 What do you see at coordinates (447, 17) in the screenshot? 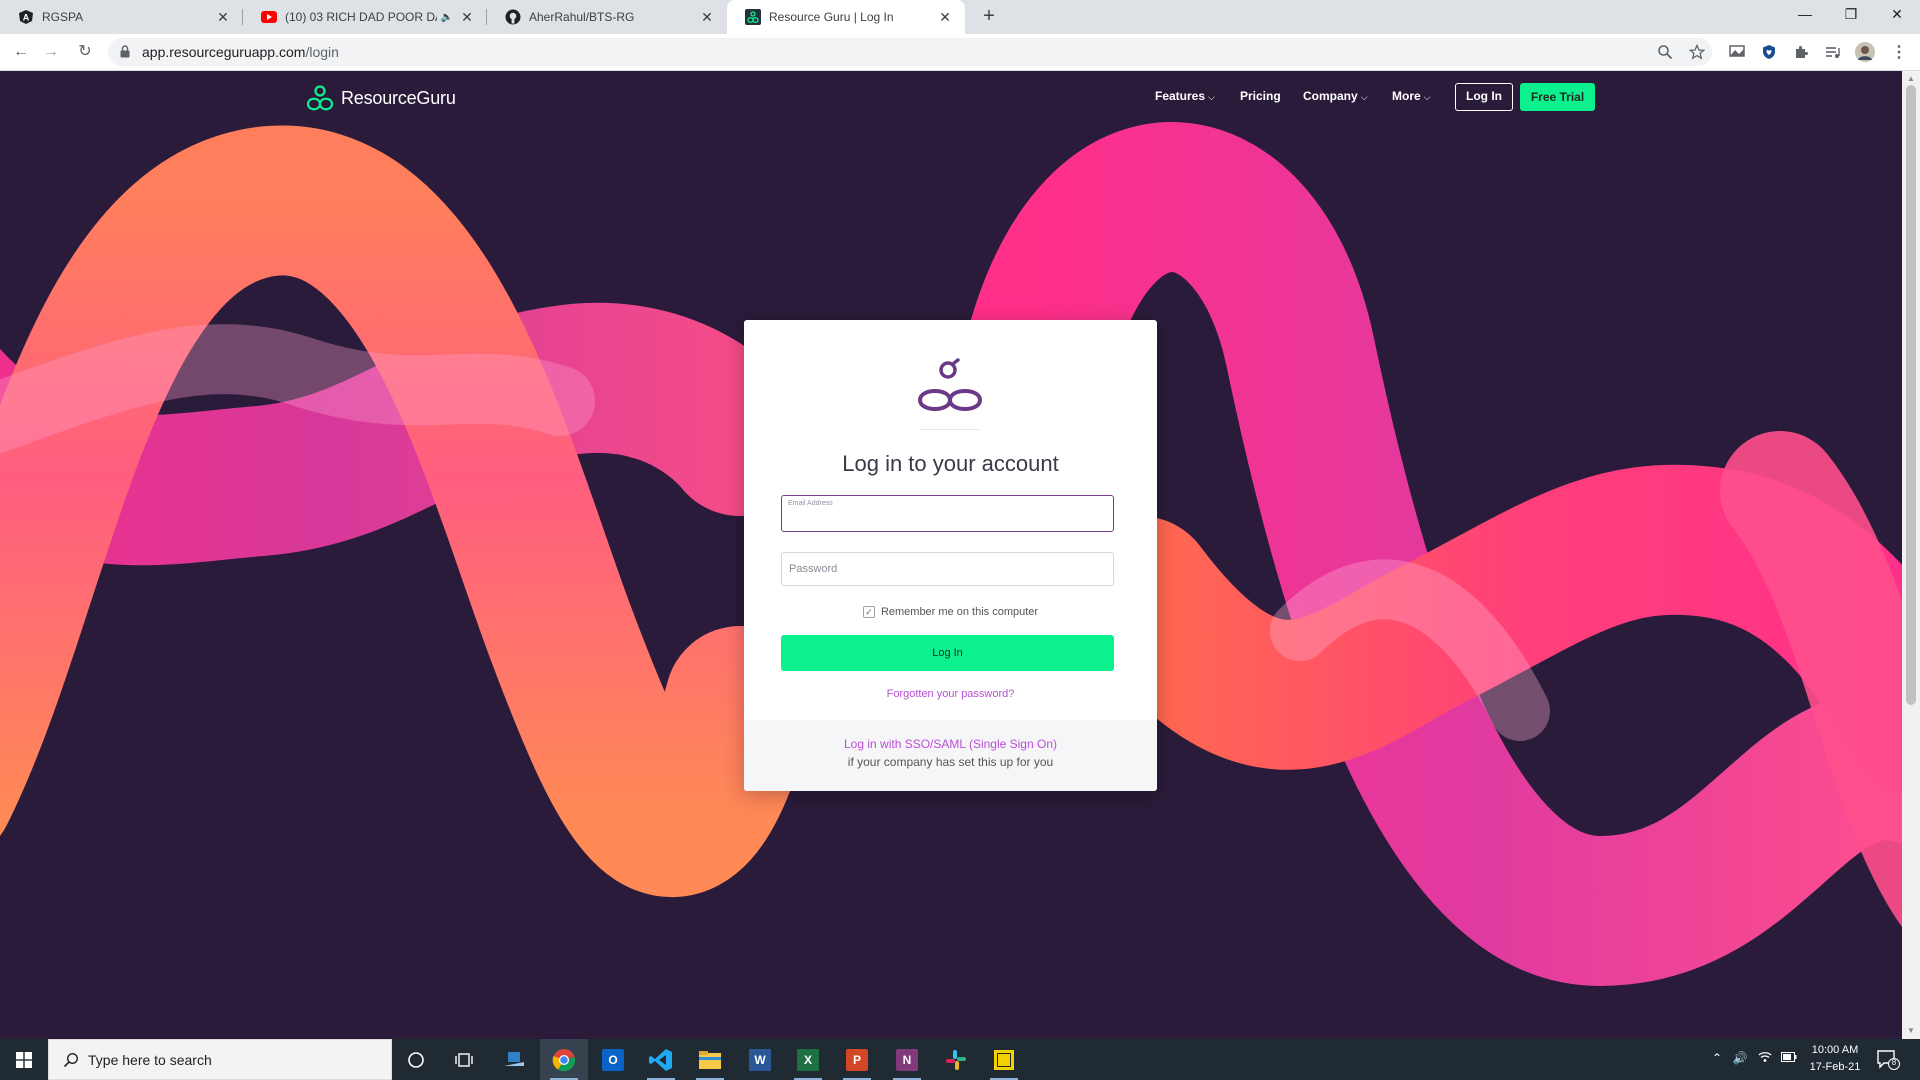
I see `speaker-muted-icon: 🔈` at bounding box center [447, 17].